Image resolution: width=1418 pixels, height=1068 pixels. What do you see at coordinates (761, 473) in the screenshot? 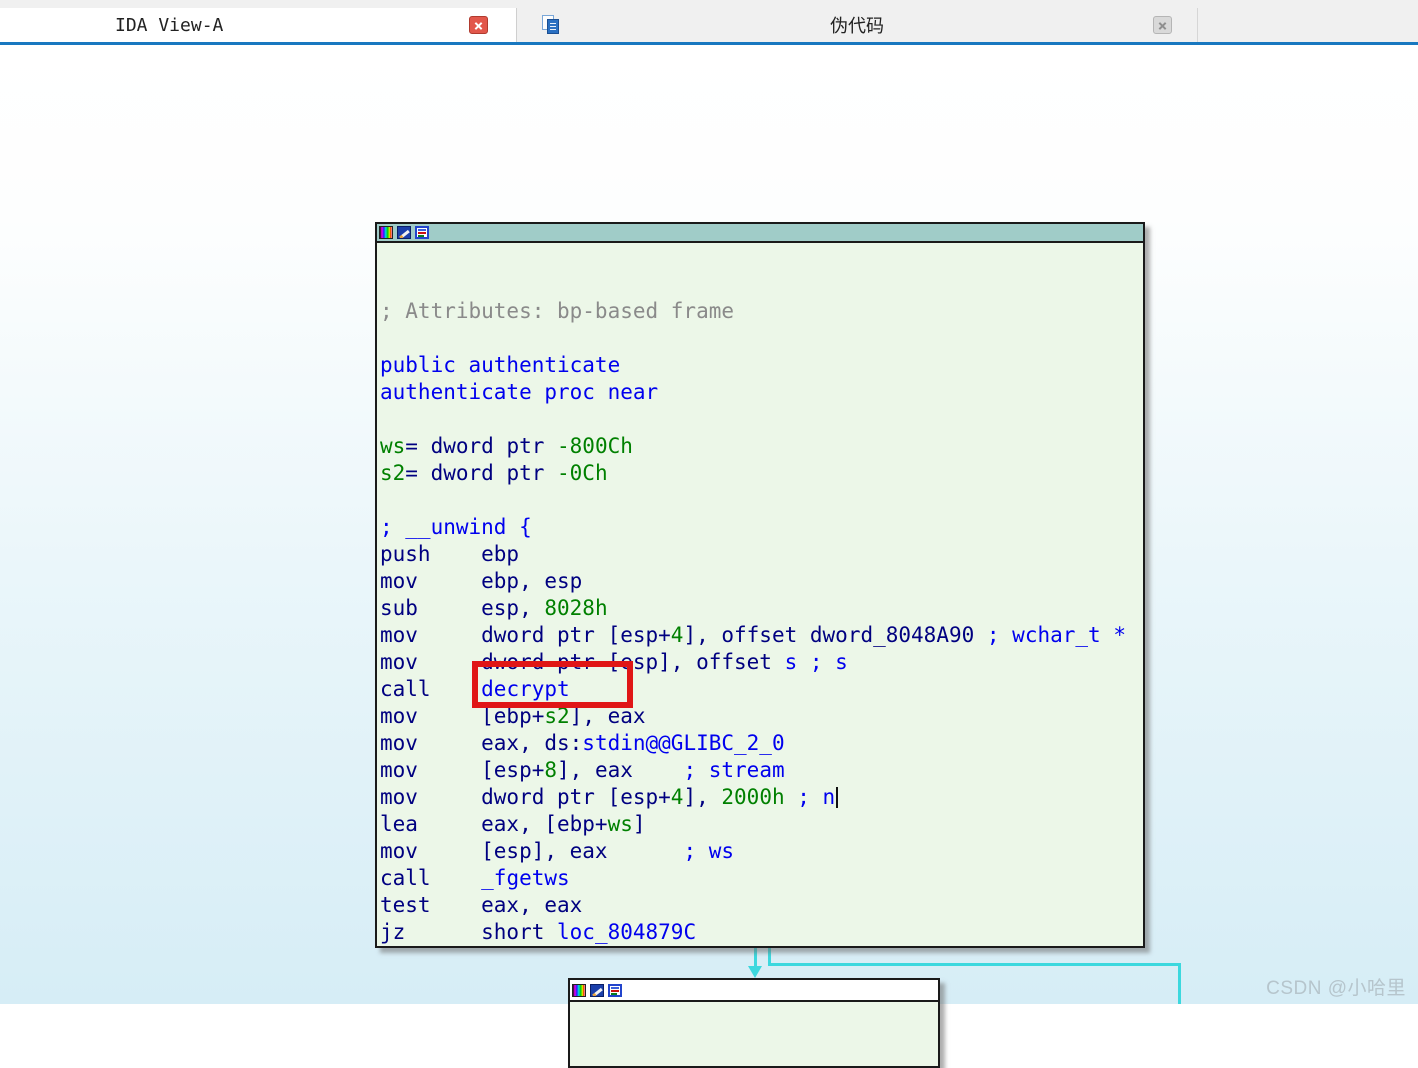
I see `code-line: s2= dword ptr -0Ch` at bounding box center [761, 473].